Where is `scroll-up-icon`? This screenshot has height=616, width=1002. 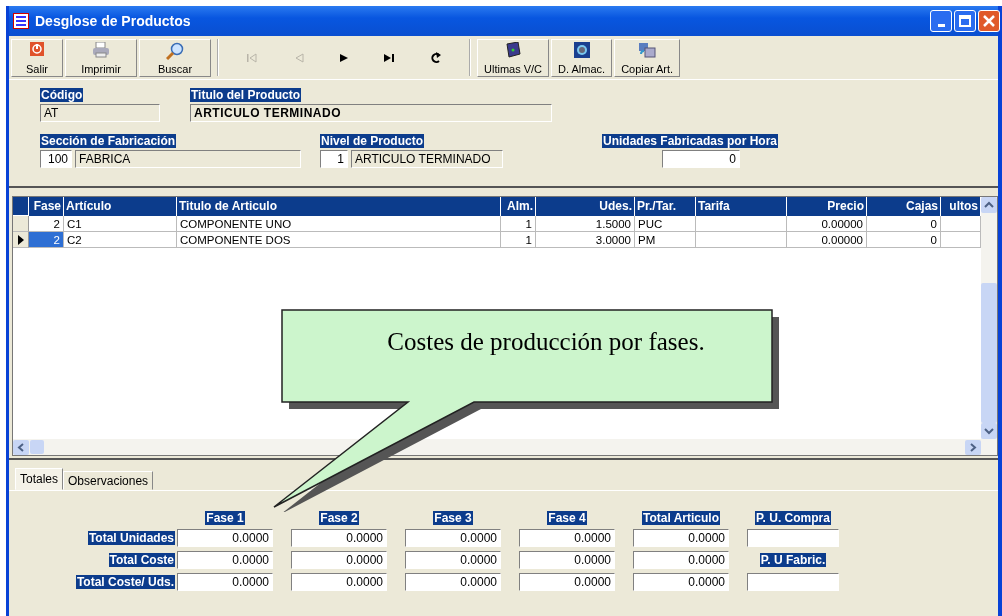
scroll-up-icon is located at coordinates (989, 205).